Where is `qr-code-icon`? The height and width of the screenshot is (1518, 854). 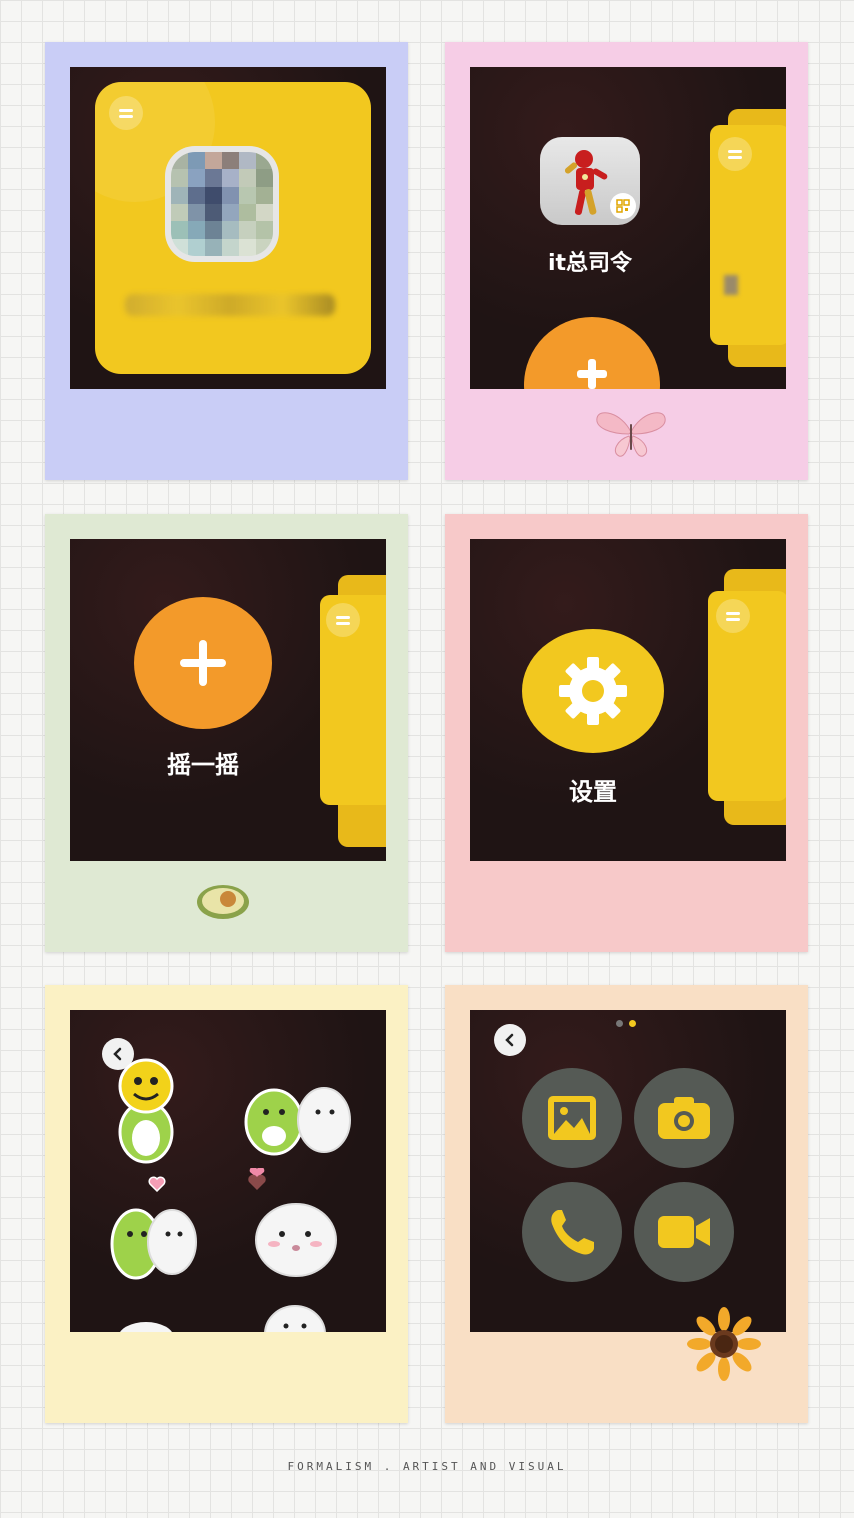
qr-code-icon is located at coordinates (623, 206).